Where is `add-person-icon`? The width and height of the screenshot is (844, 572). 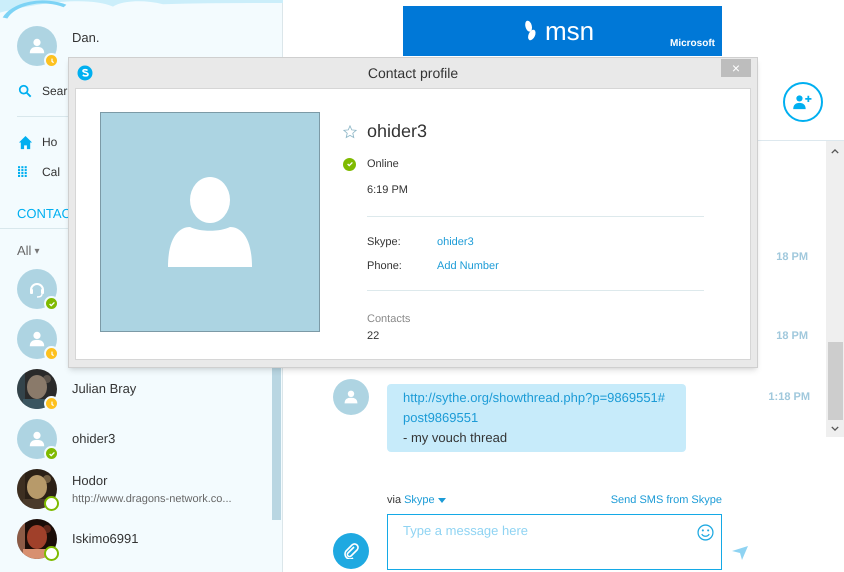 add-person-icon is located at coordinates (803, 102).